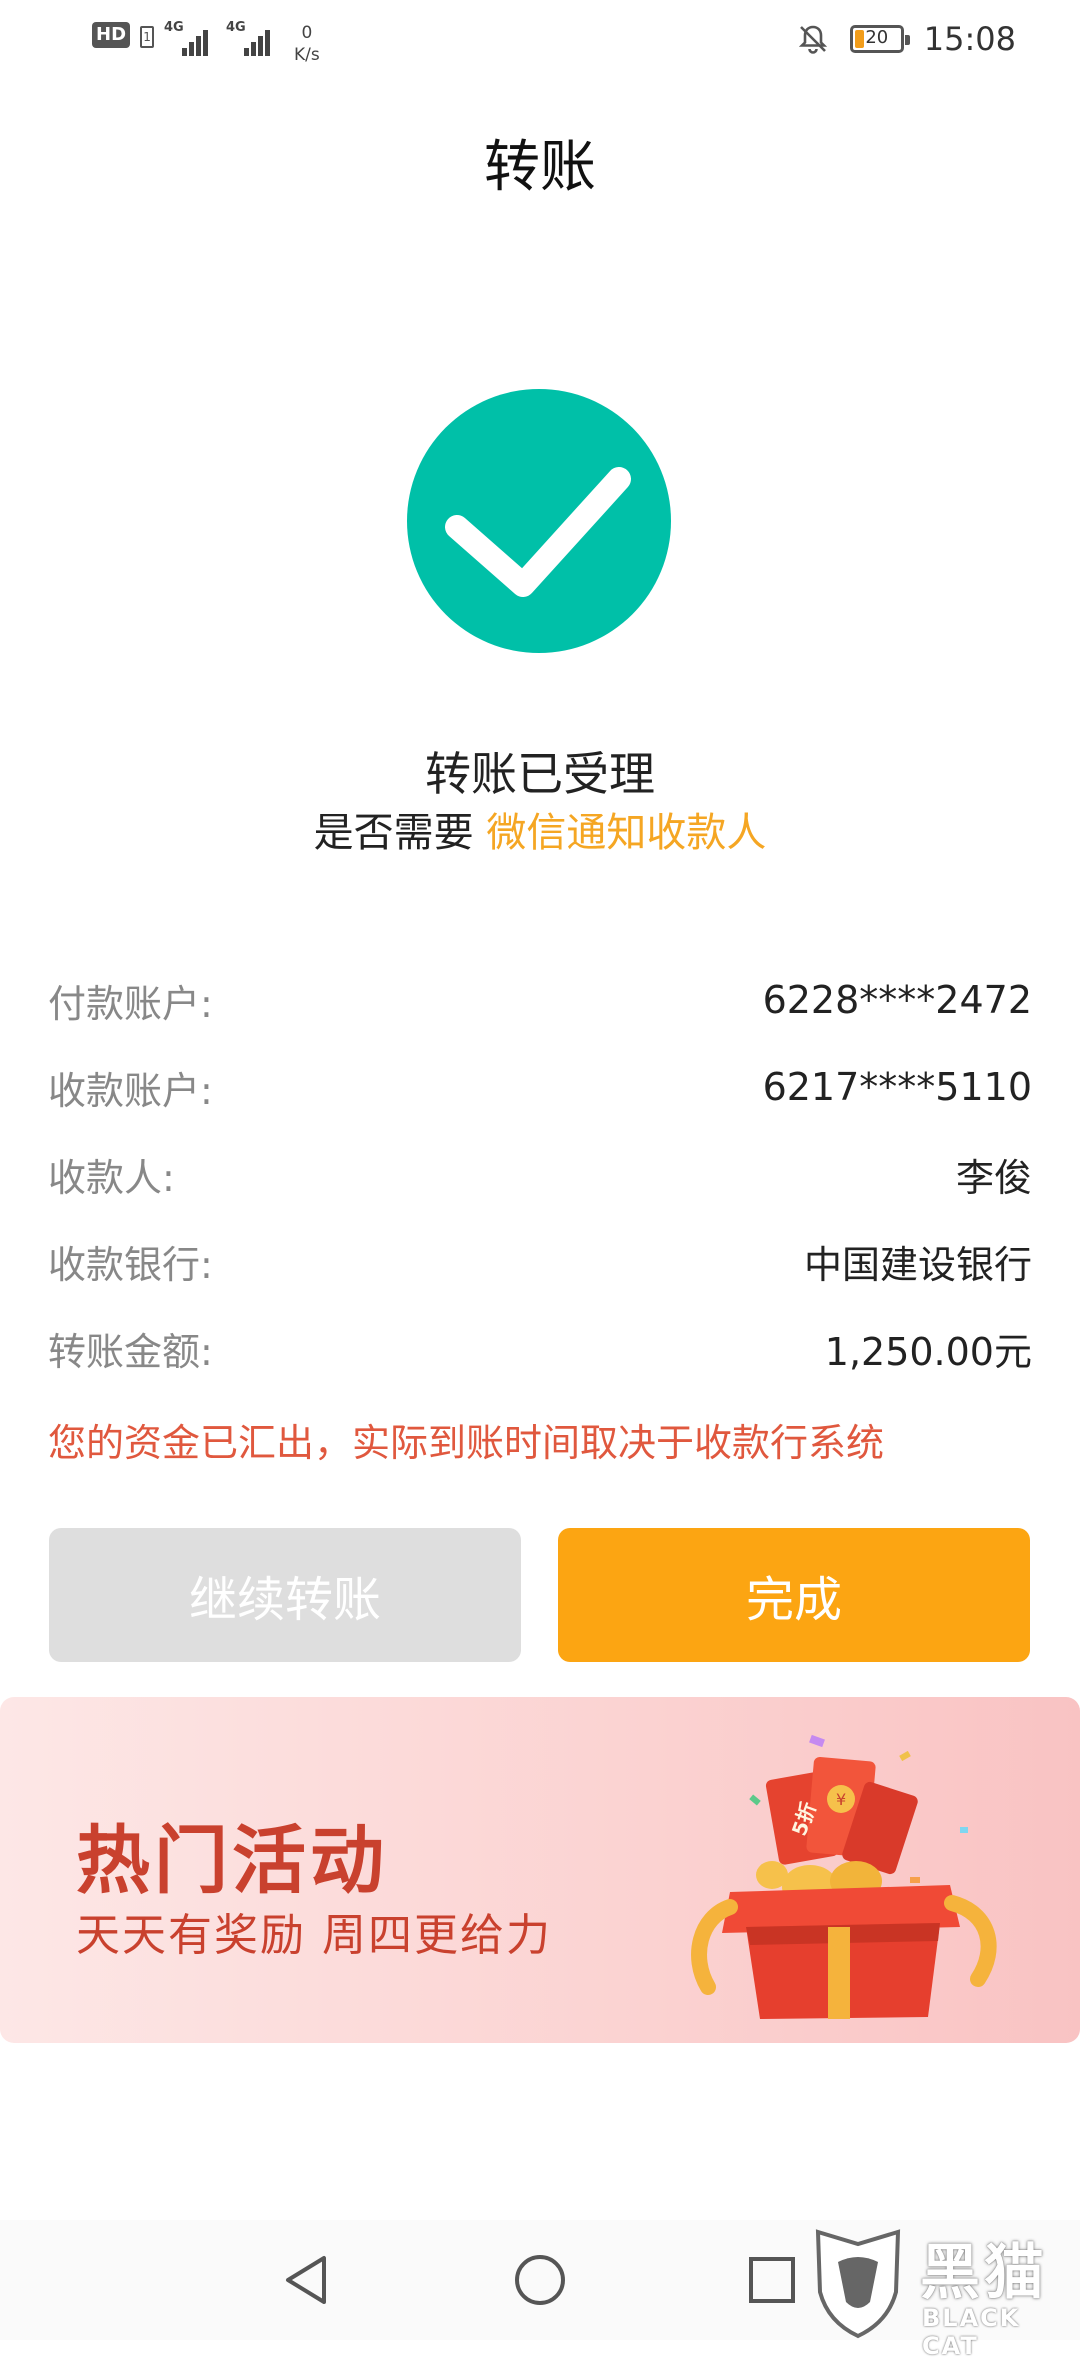  Describe the element at coordinates (130, 1351) in the screenshot. I see `detail-label: 转账金额:` at that location.